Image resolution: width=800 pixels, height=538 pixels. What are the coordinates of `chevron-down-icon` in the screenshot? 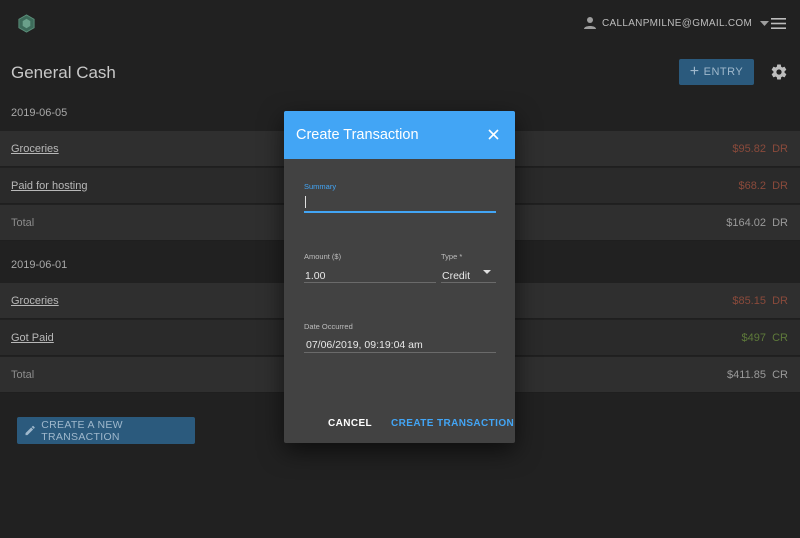 It's located at (765, 23).